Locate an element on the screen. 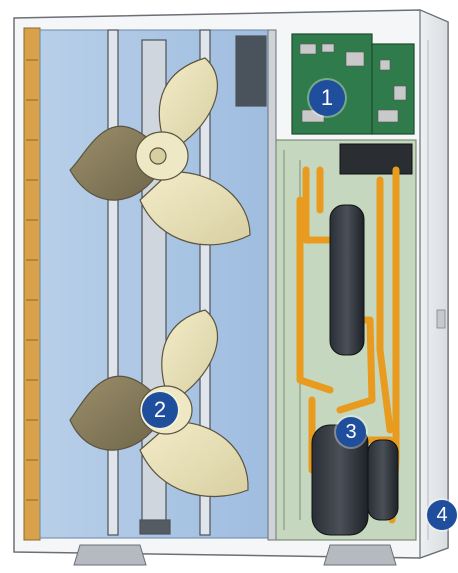 The width and height of the screenshot is (458, 573). callout-1-control-board: 1 is located at coordinates (327, 98).